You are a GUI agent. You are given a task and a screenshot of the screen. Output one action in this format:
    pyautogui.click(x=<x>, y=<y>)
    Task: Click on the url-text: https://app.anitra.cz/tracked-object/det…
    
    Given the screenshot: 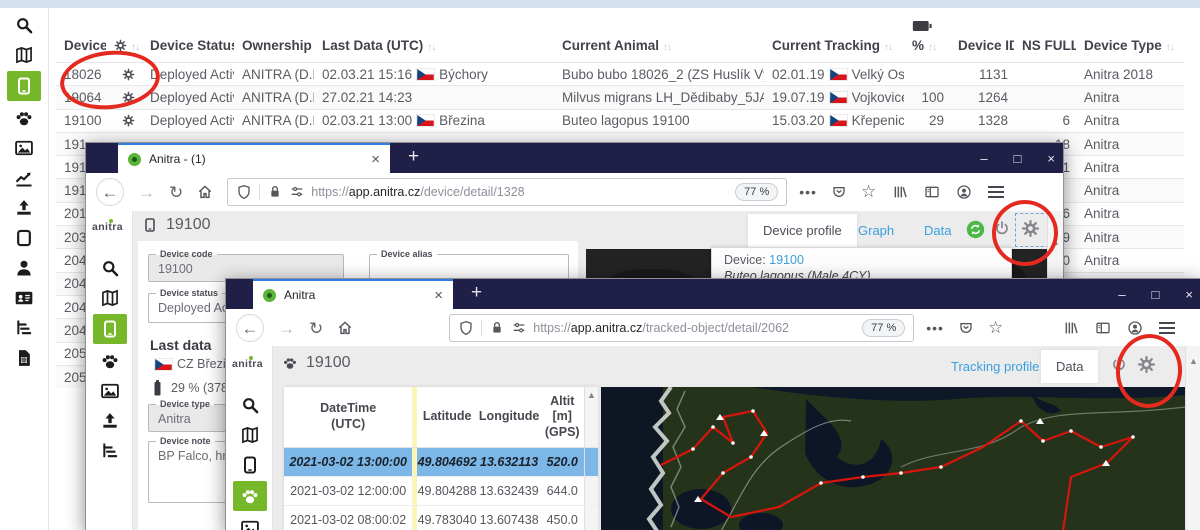 What is the action you would take?
    pyautogui.click(x=693, y=328)
    